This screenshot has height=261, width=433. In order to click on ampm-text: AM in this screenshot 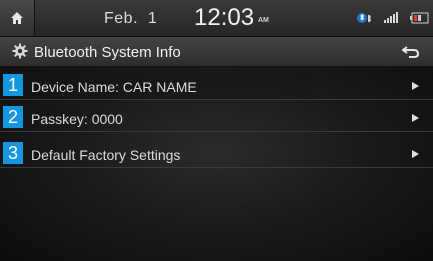, I will do `click(263, 20)`.